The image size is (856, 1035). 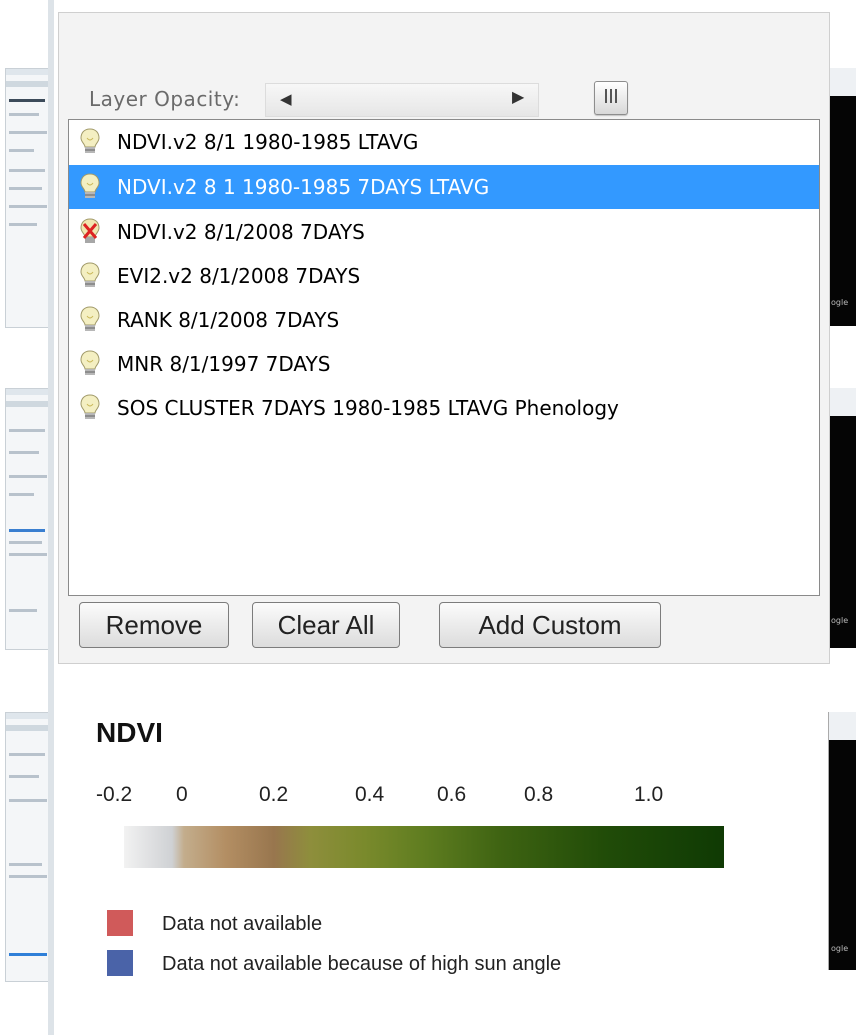 What do you see at coordinates (274, 794) in the screenshot?
I see `legend-tick-label: 0.2` at bounding box center [274, 794].